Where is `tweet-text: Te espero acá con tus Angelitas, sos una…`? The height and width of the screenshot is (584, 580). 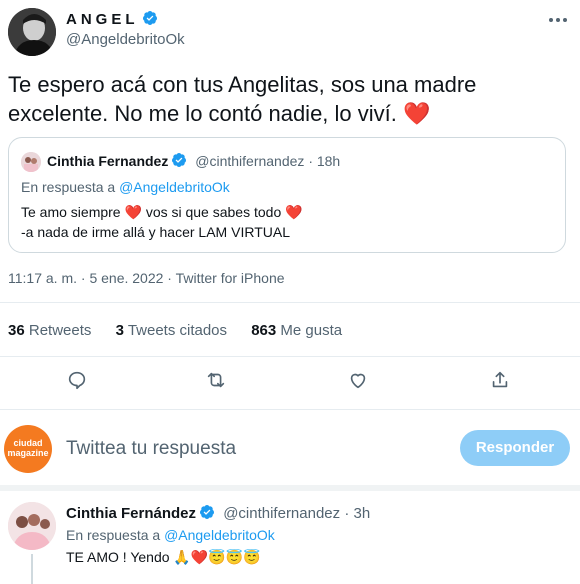
tweet-text: Te espero acá con tus Angelitas, sos una… is located at coordinates (258, 99).